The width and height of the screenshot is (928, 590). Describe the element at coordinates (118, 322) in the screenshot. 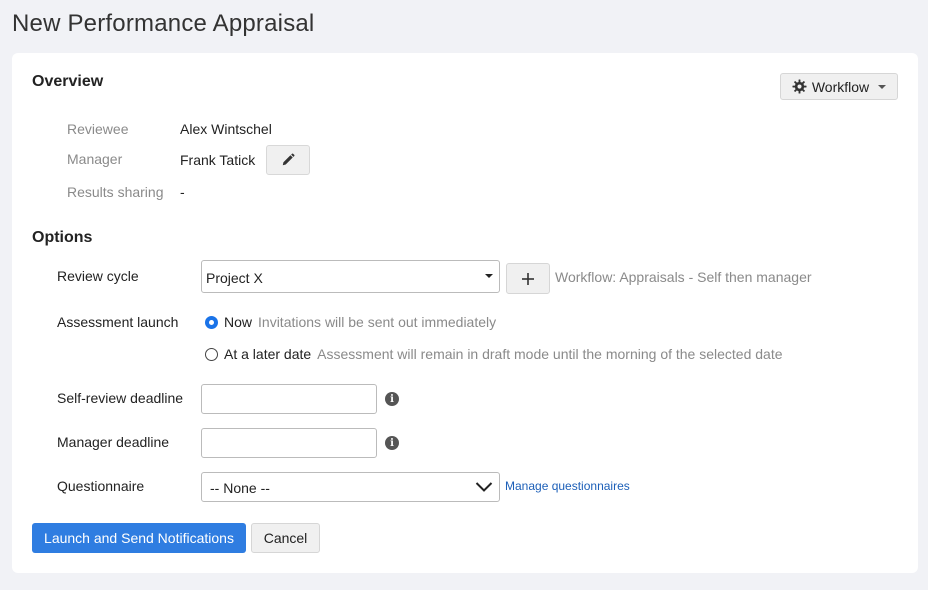

I see `assessment-launch-label: Assessment launch` at that location.